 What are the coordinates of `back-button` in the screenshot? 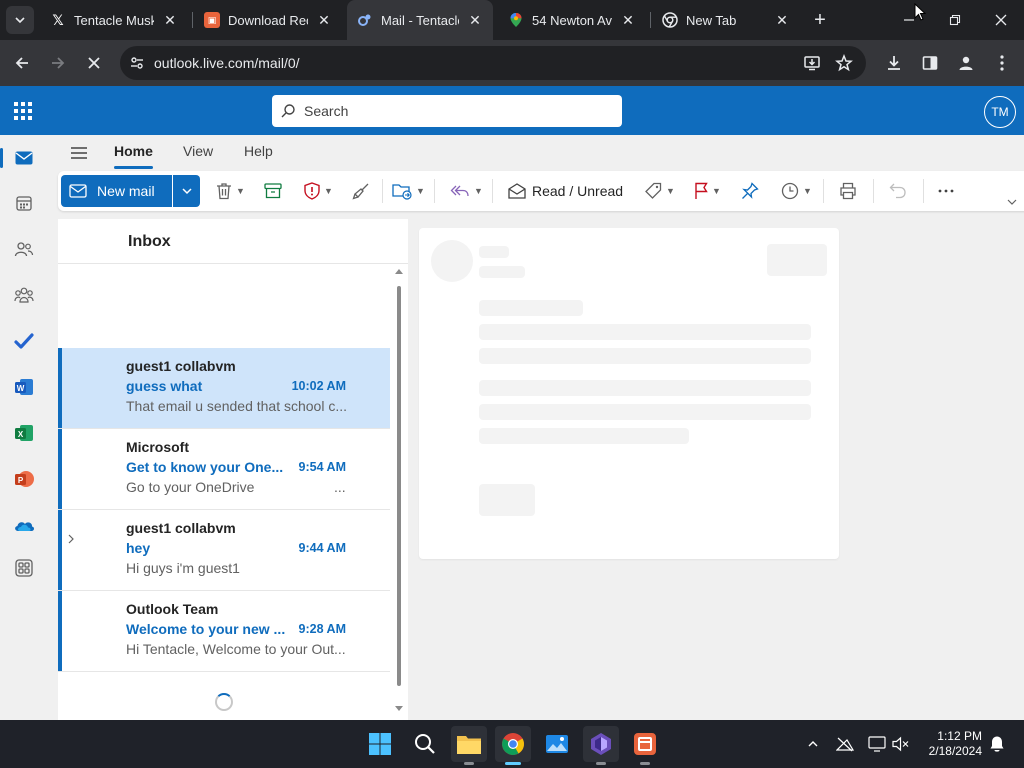 It's located at (22, 63).